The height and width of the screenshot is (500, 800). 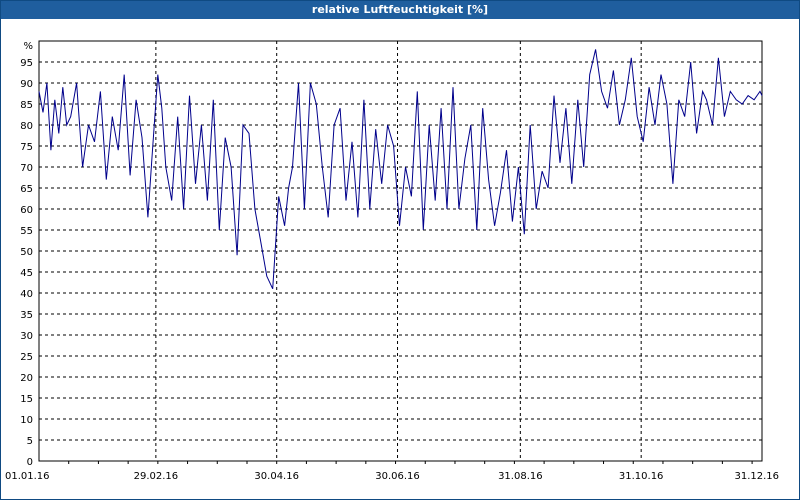 What do you see at coordinates (26, 336) in the screenshot?
I see `y-tick-label: 30` at bounding box center [26, 336].